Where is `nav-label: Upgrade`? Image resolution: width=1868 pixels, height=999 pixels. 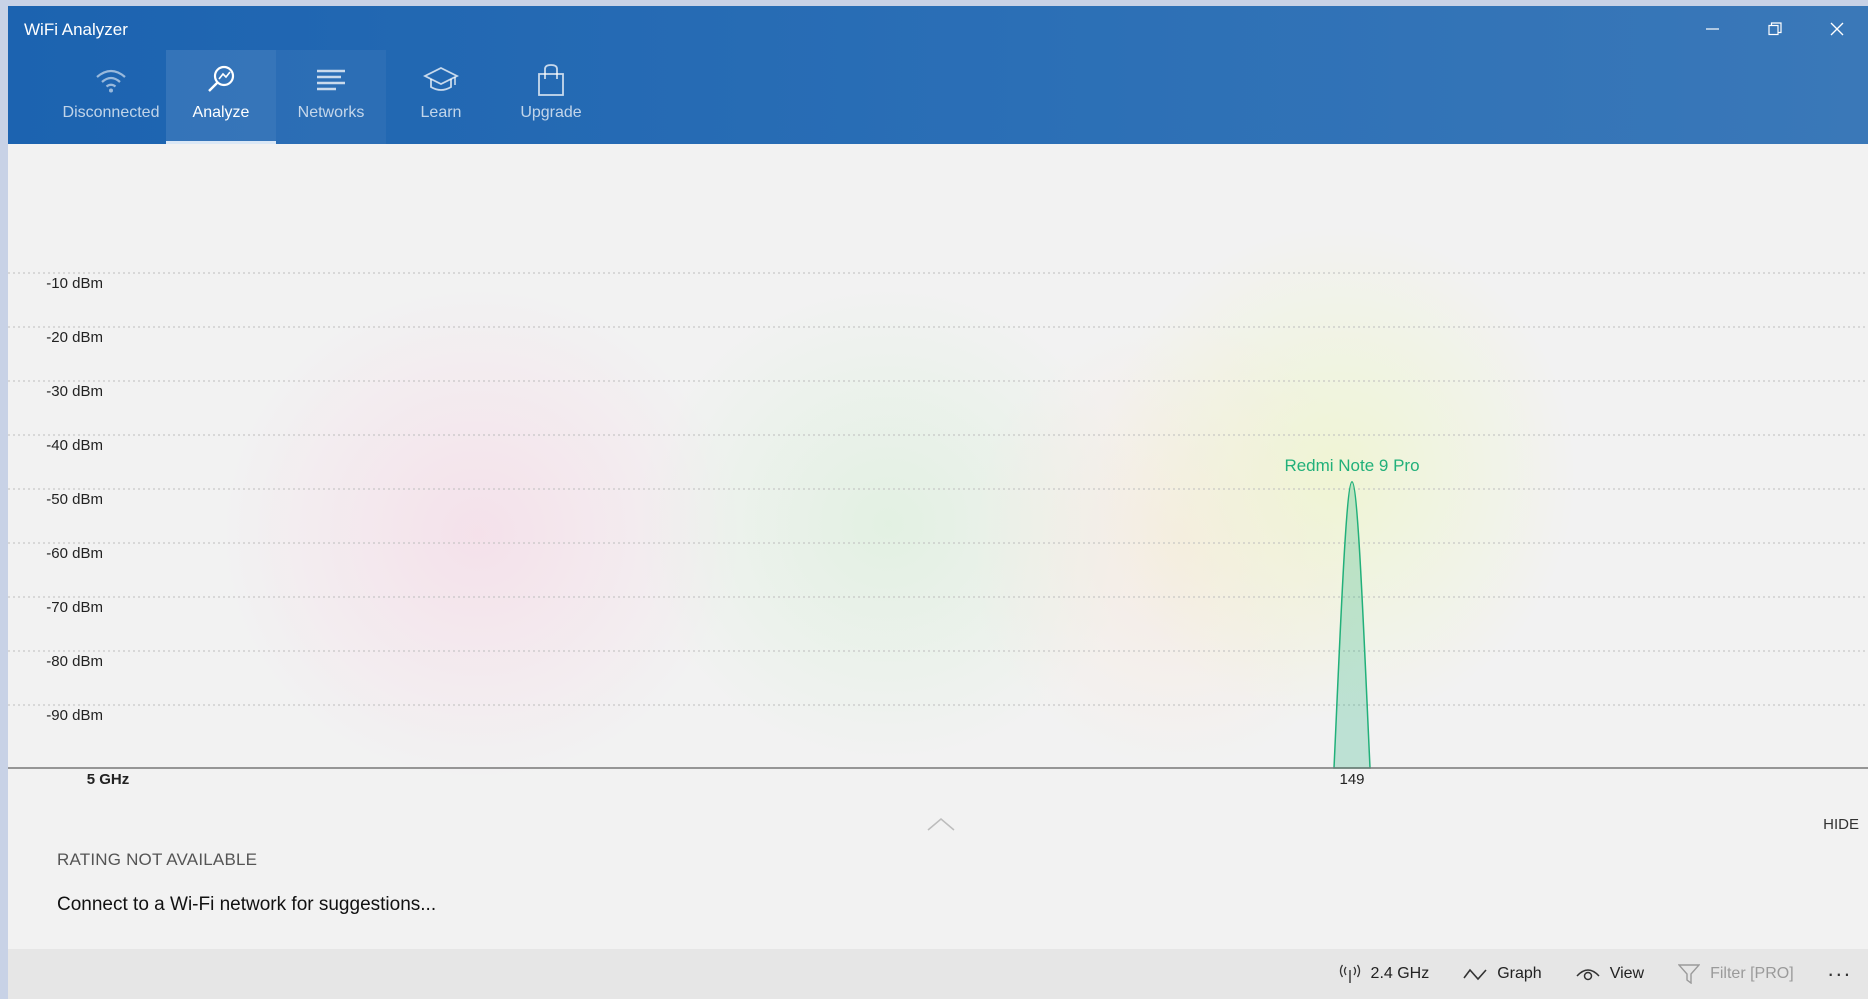
nav-label: Upgrade is located at coordinates (551, 112).